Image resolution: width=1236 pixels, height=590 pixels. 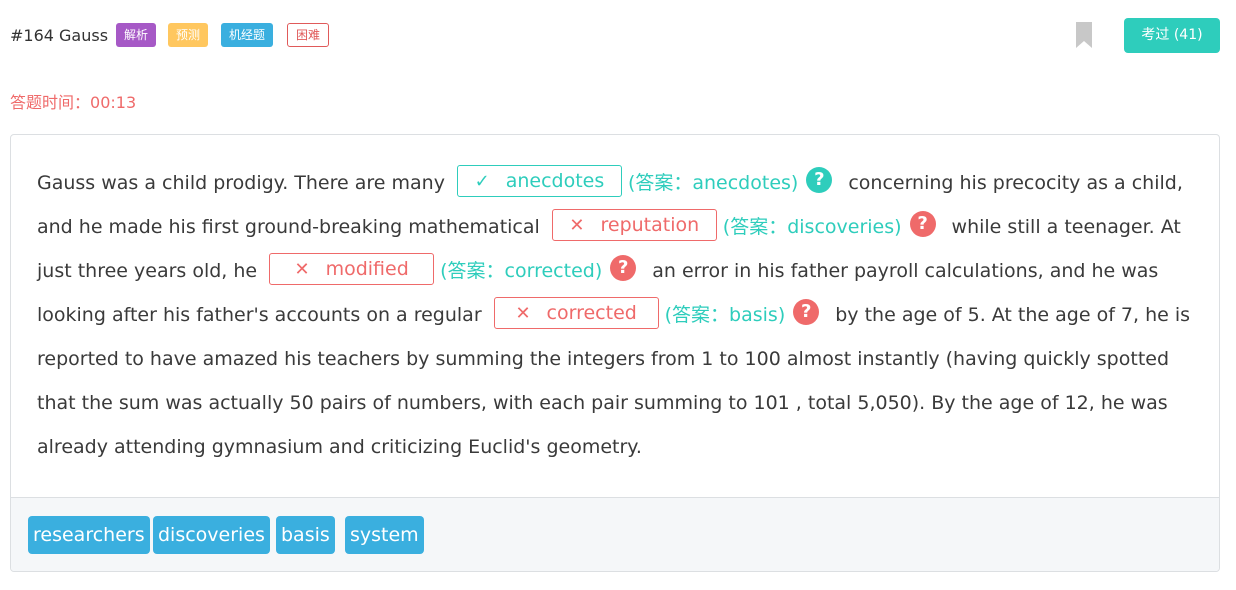 What do you see at coordinates (1084, 35) in the screenshot?
I see `bookmark-icon` at bounding box center [1084, 35].